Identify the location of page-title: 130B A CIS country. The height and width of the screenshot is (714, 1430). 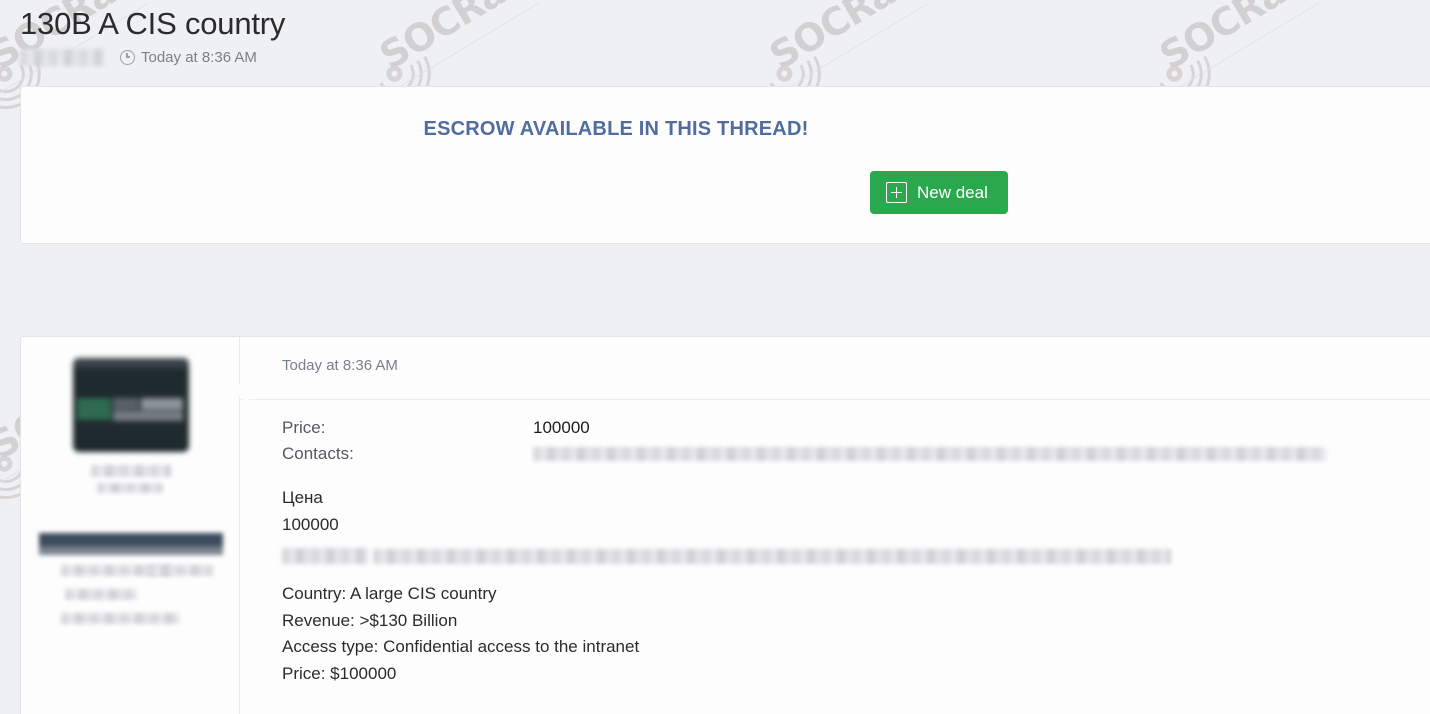
(153, 23).